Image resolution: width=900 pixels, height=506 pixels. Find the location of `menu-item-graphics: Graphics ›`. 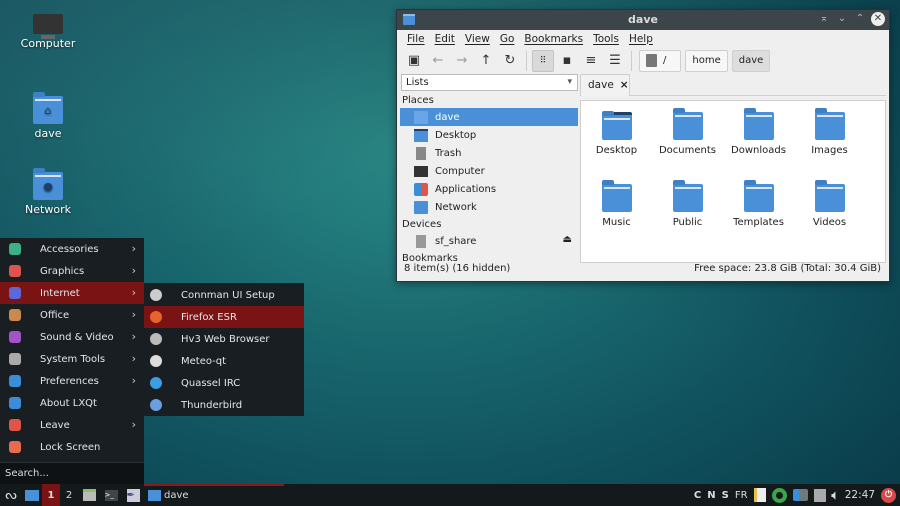

menu-item-graphics: Graphics › is located at coordinates (72, 271).